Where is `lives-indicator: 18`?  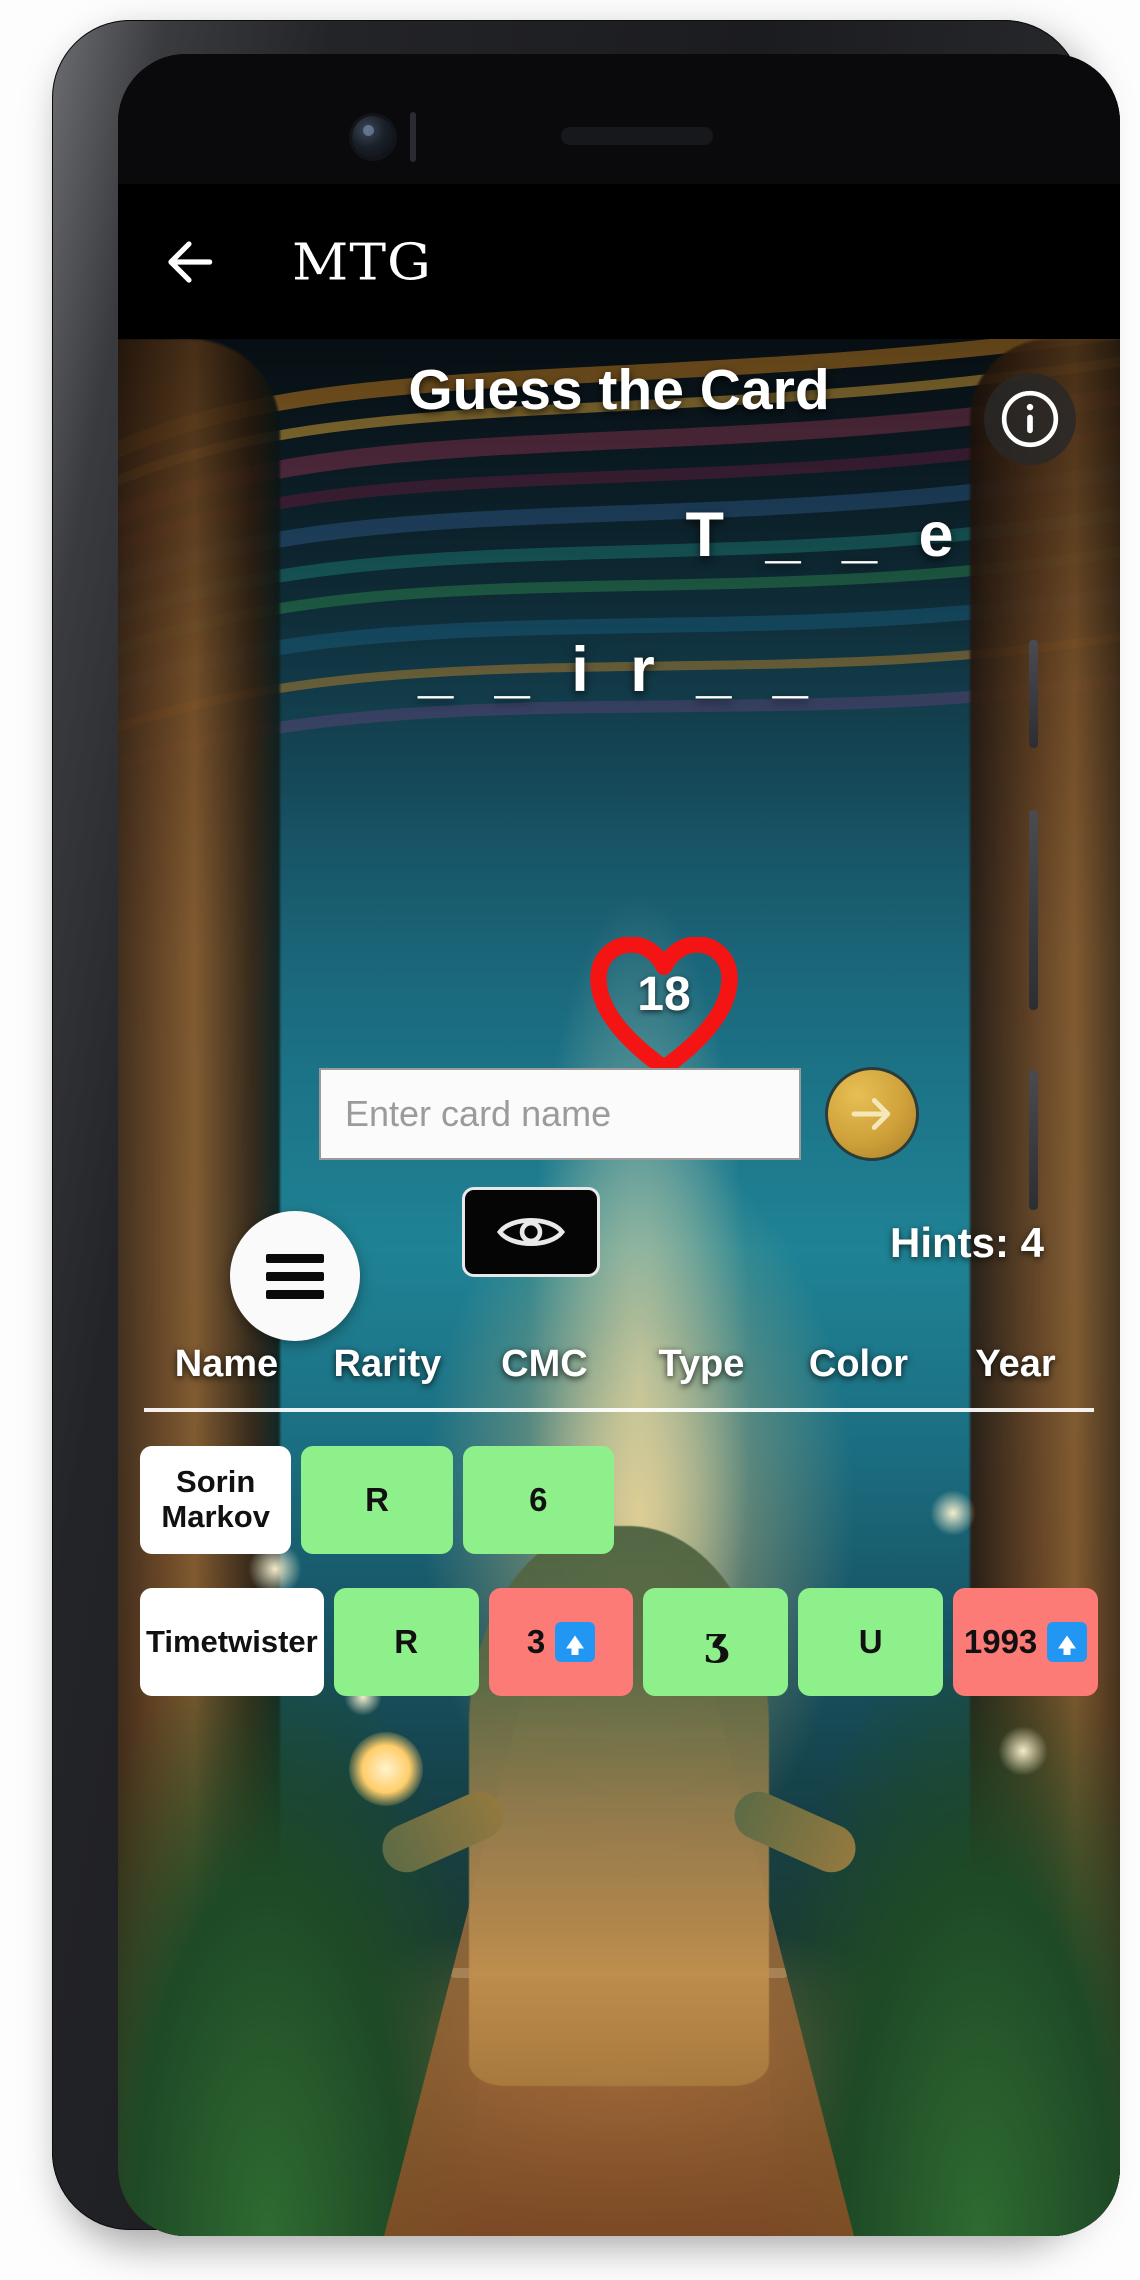 lives-indicator: 18 is located at coordinates (664, 1007).